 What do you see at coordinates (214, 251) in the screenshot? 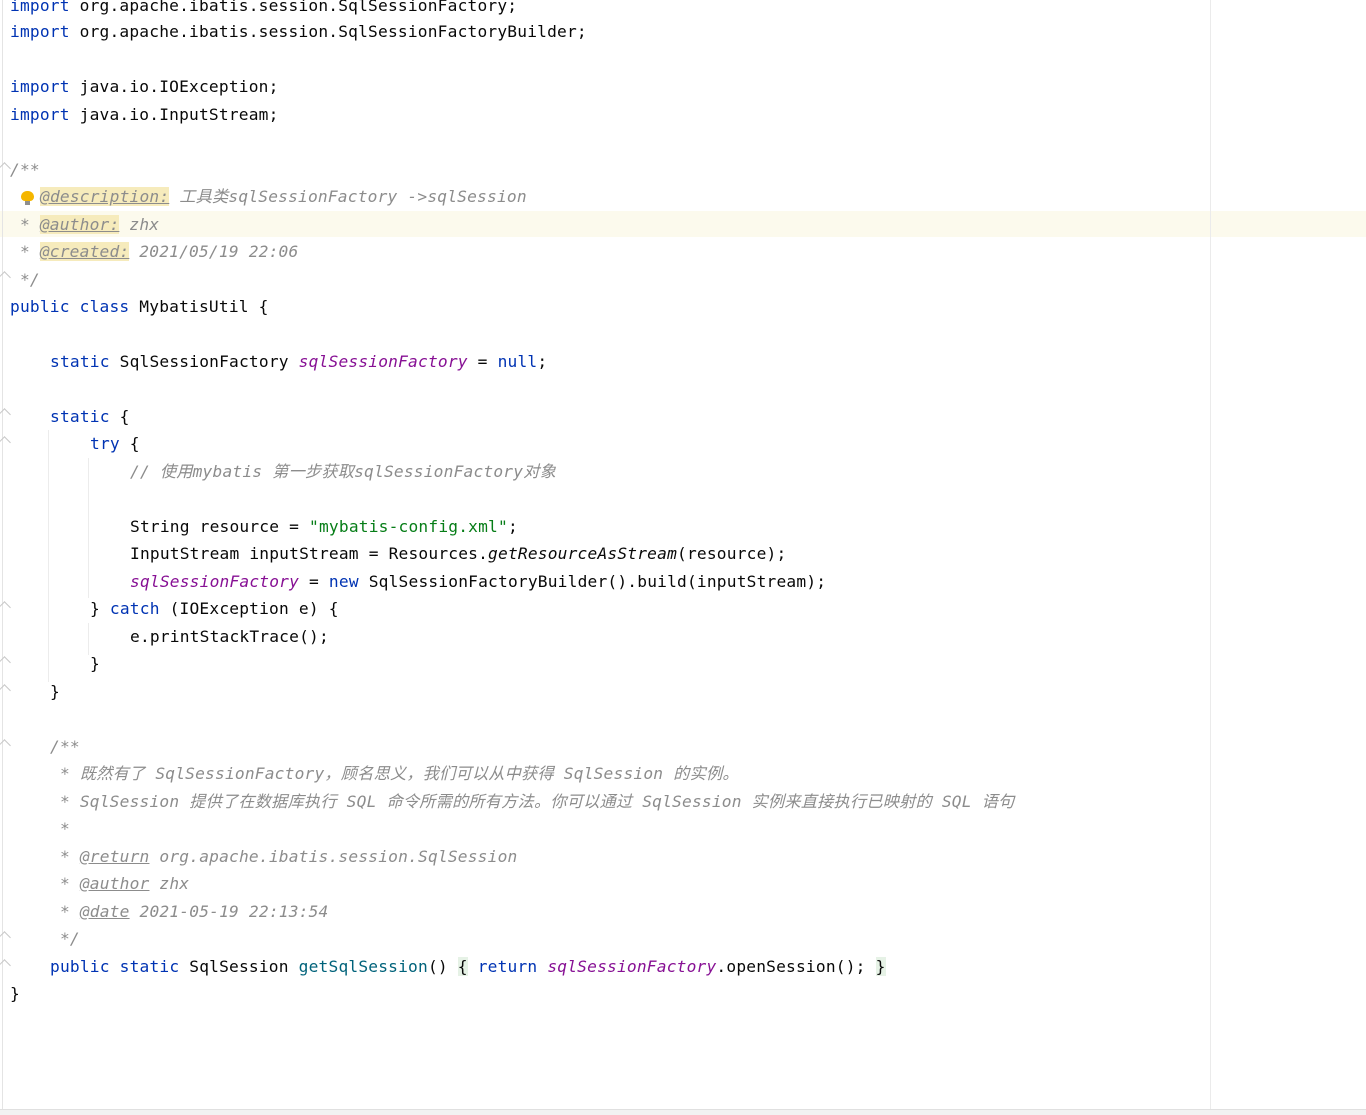
I see `comment-text: 2021/05/19 22:06` at bounding box center [214, 251].